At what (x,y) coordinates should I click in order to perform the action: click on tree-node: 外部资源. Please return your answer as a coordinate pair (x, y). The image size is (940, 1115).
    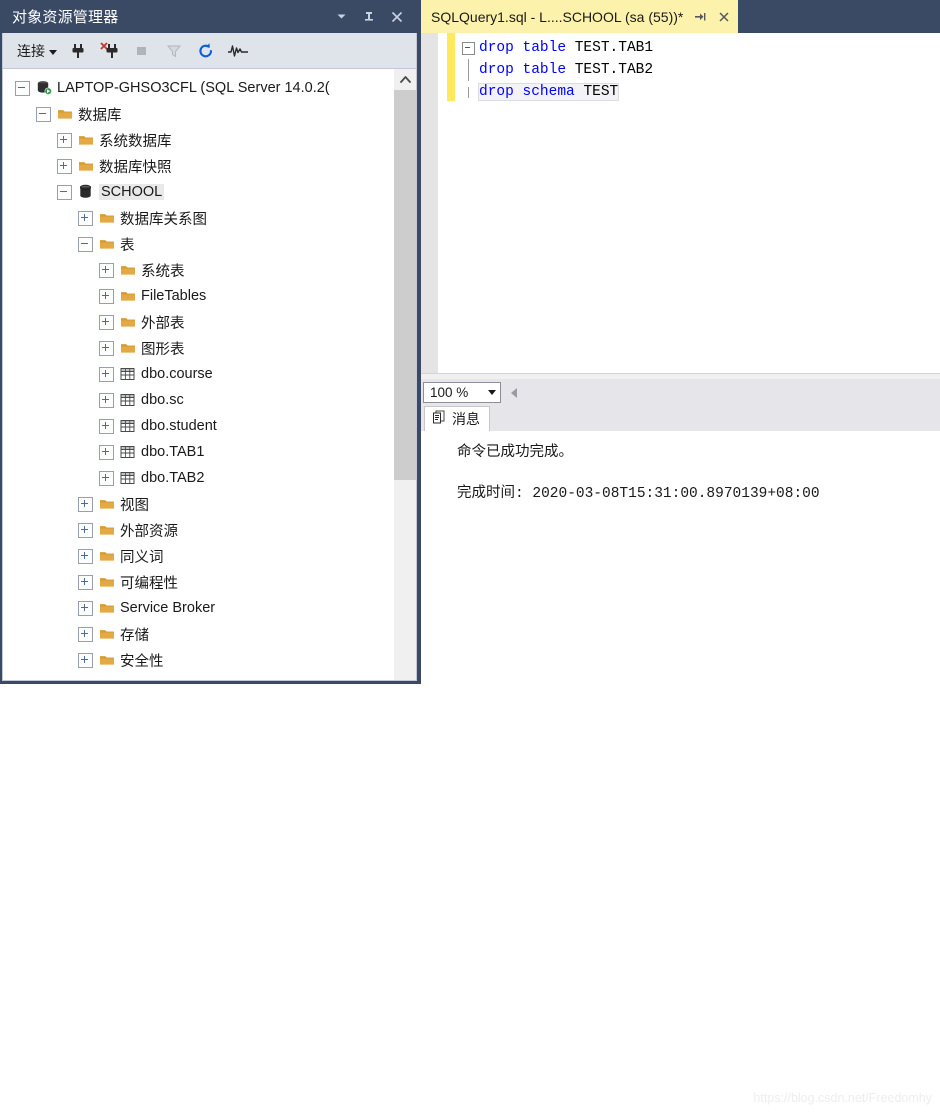
    Looking at the image, I should click on (198, 530).